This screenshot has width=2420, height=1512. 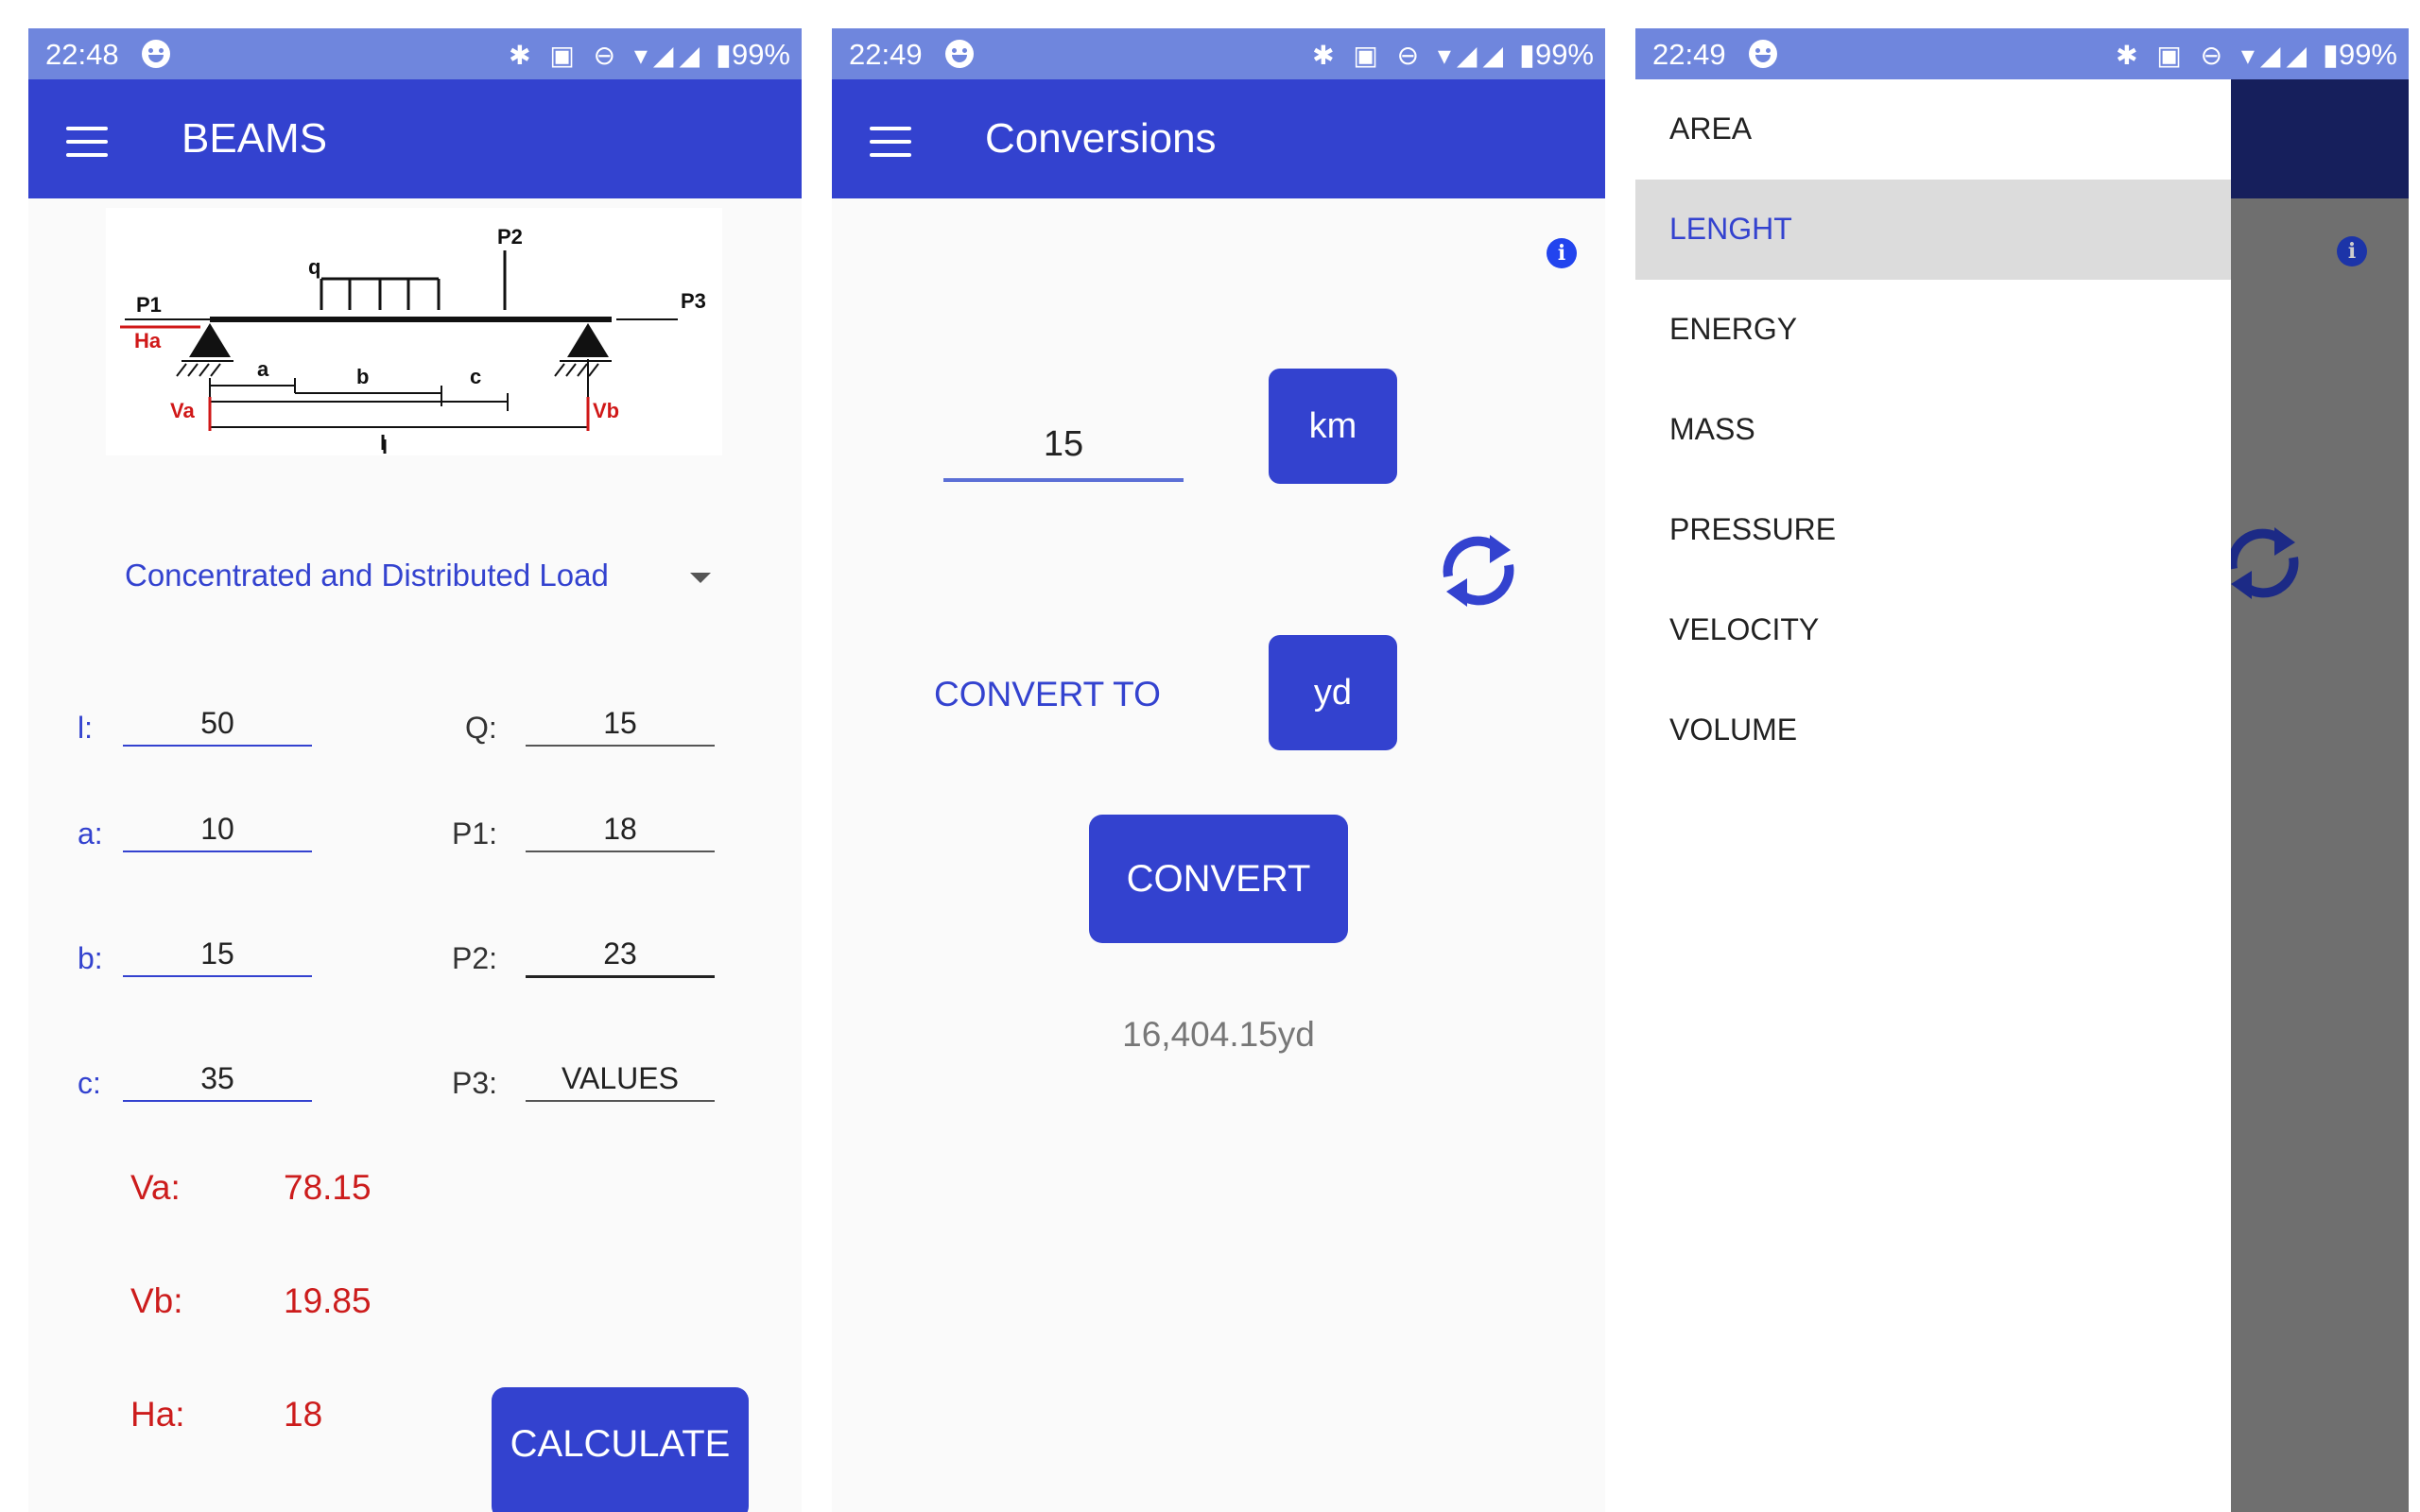 I want to click on p2-input: 23, so click(x=621, y=955).